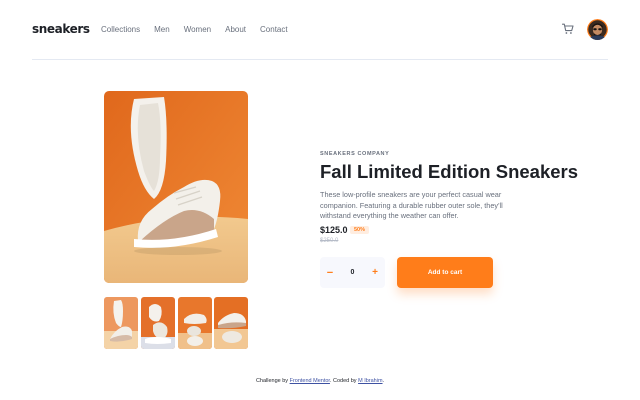 This screenshot has height=400, width=640. Describe the element at coordinates (197, 29) in the screenshot. I see `nav-women: Women` at that location.